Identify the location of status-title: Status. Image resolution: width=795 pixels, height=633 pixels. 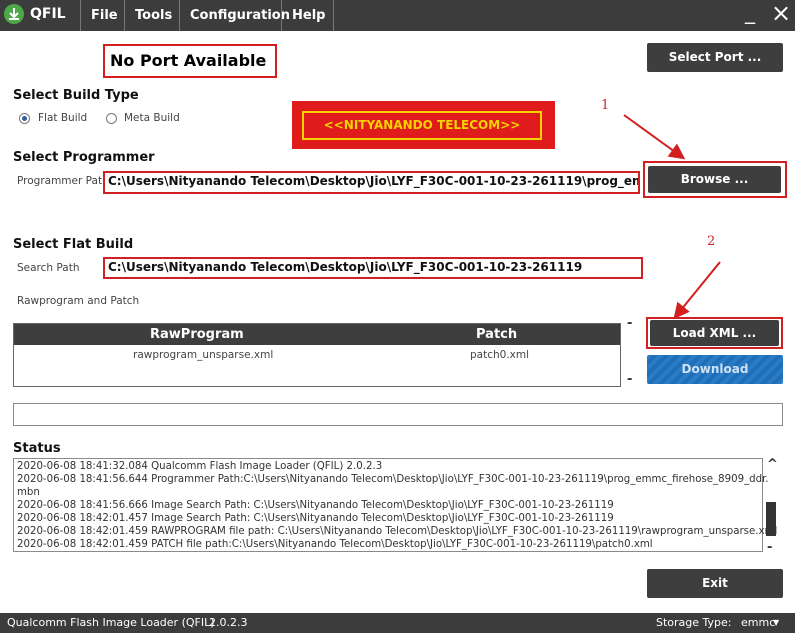
(37, 448).